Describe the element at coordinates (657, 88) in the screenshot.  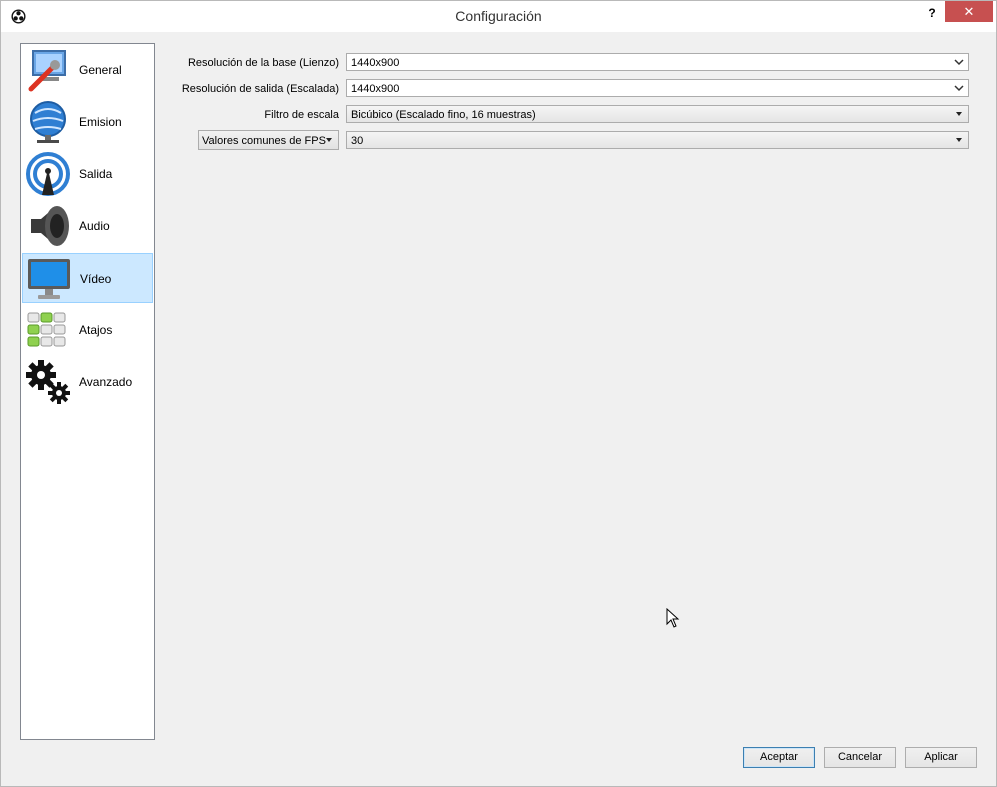
I see `output-resolution-combo: 1440x900` at that location.